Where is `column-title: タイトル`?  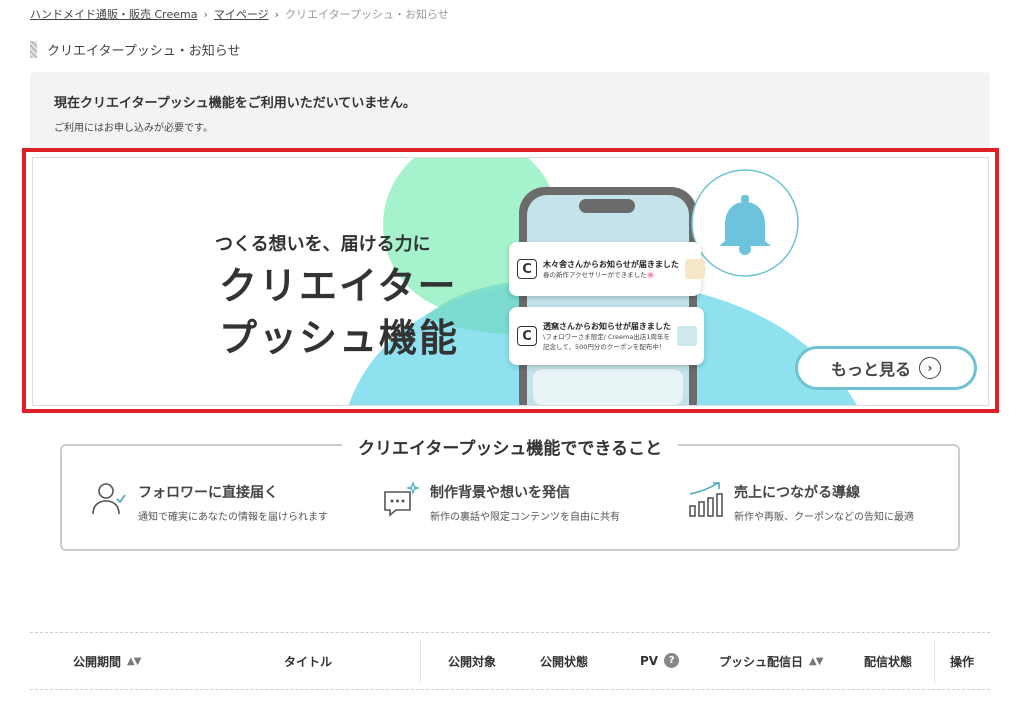 column-title: タイトル is located at coordinates (308, 661).